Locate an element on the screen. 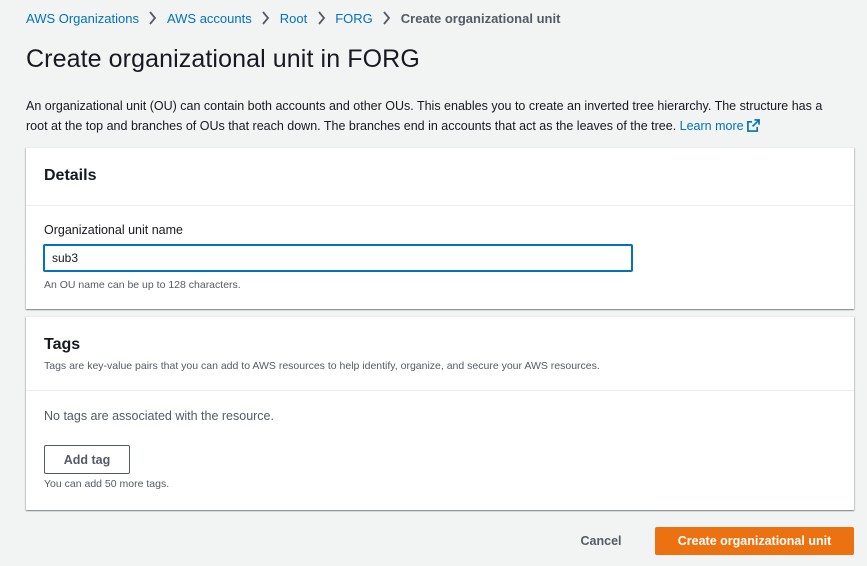 Image resolution: width=867 pixels, height=566 pixels. details-header: Details is located at coordinates (440, 177).